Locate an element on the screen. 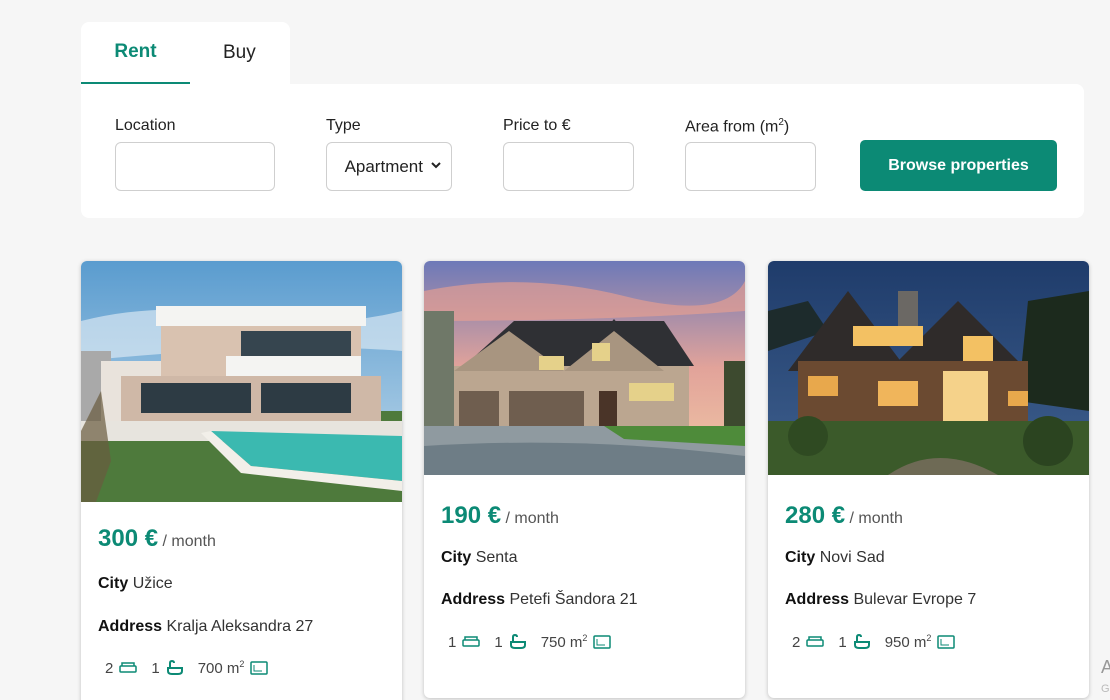 This screenshot has height=700, width=1110. clipped-edge-text: G is located at coordinates (1105, 689).